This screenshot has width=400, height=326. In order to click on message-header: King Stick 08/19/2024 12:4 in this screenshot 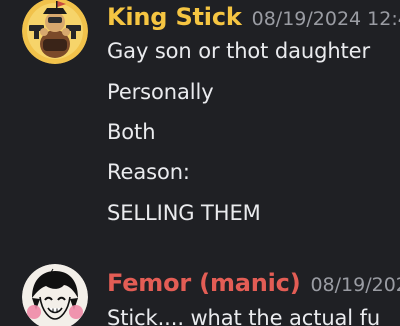, I will do `click(253, 17)`.